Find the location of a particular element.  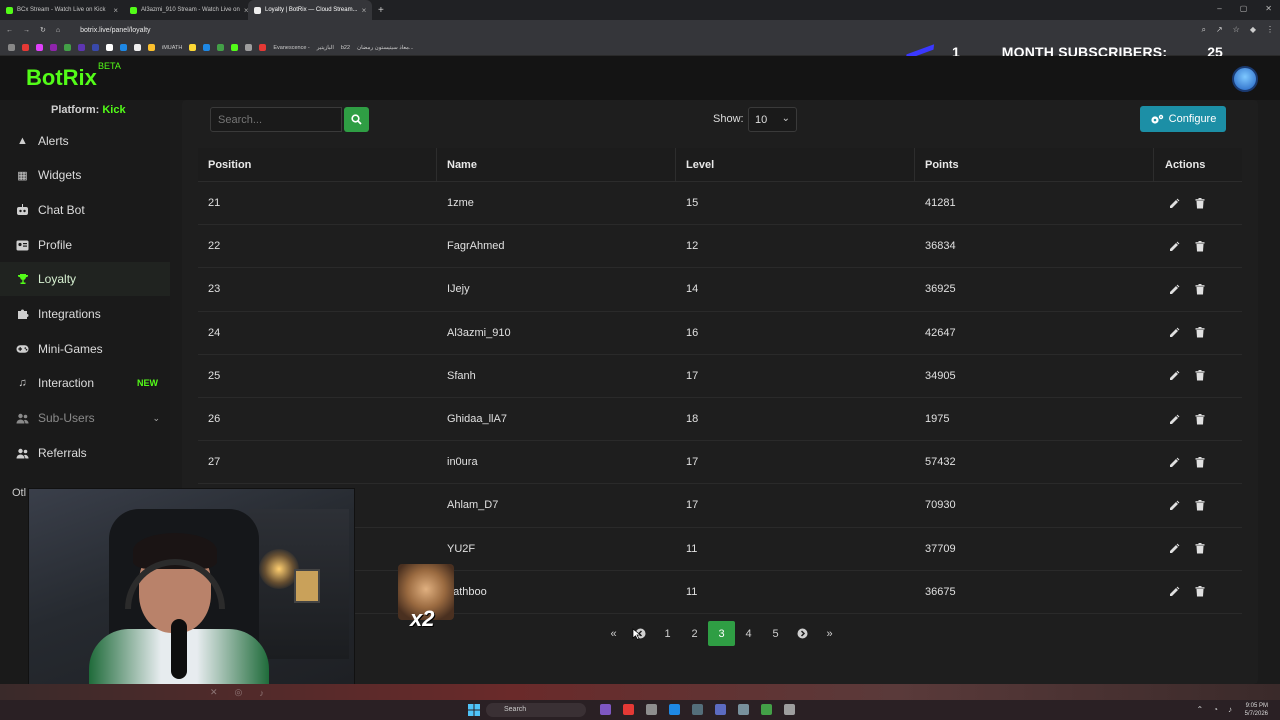

share-icon: ↗ is located at coordinates (1219, 30).